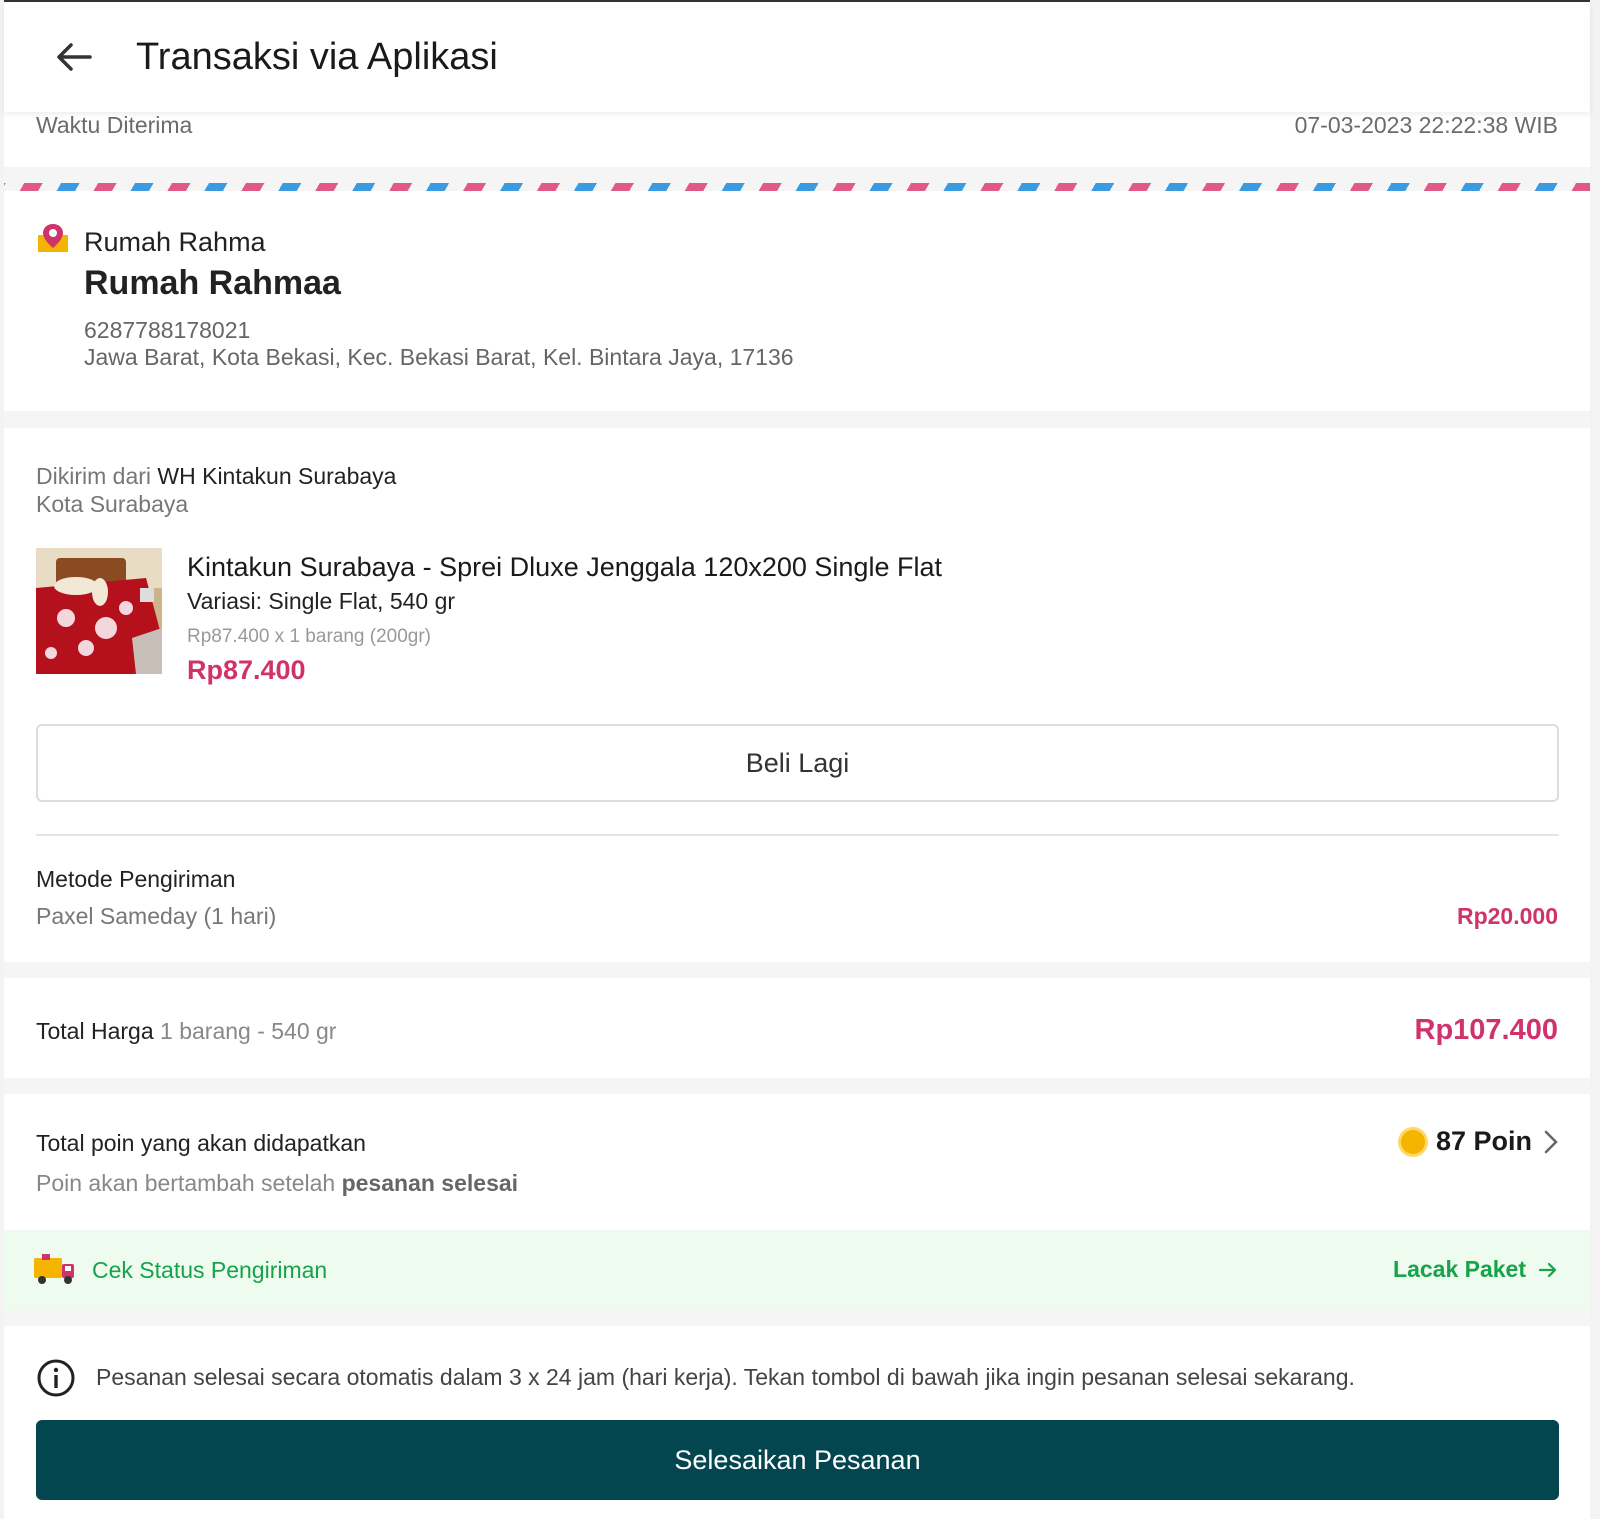 This screenshot has width=1600, height=1519. What do you see at coordinates (321, 601) in the screenshot?
I see `product-variant: Variasi: Single Flat, 540 gr` at bounding box center [321, 601].